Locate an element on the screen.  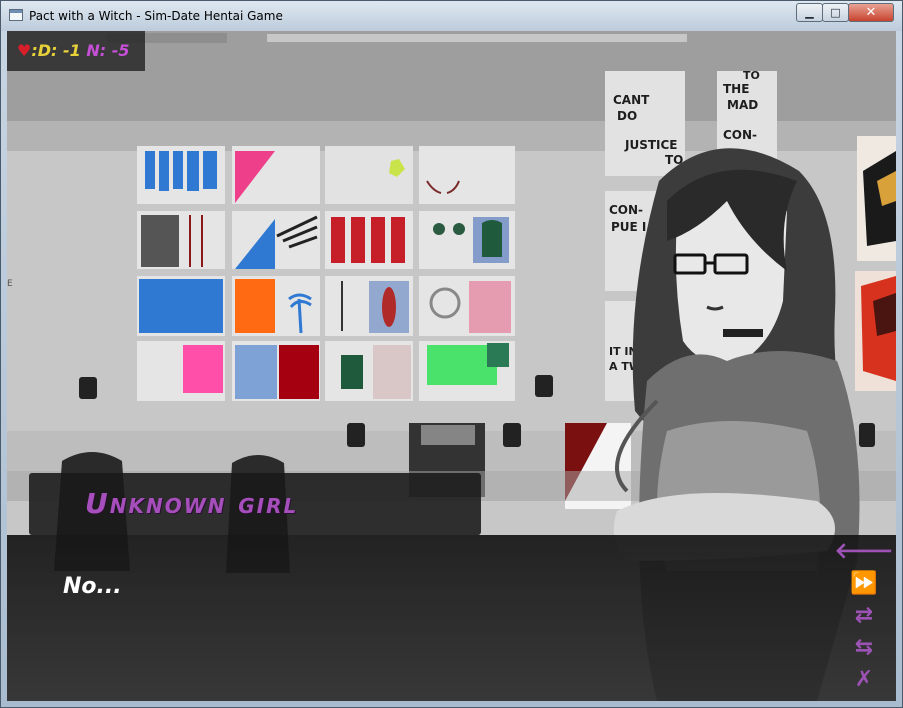
load-icon: ⇆ is located at coordinates (864, 647).